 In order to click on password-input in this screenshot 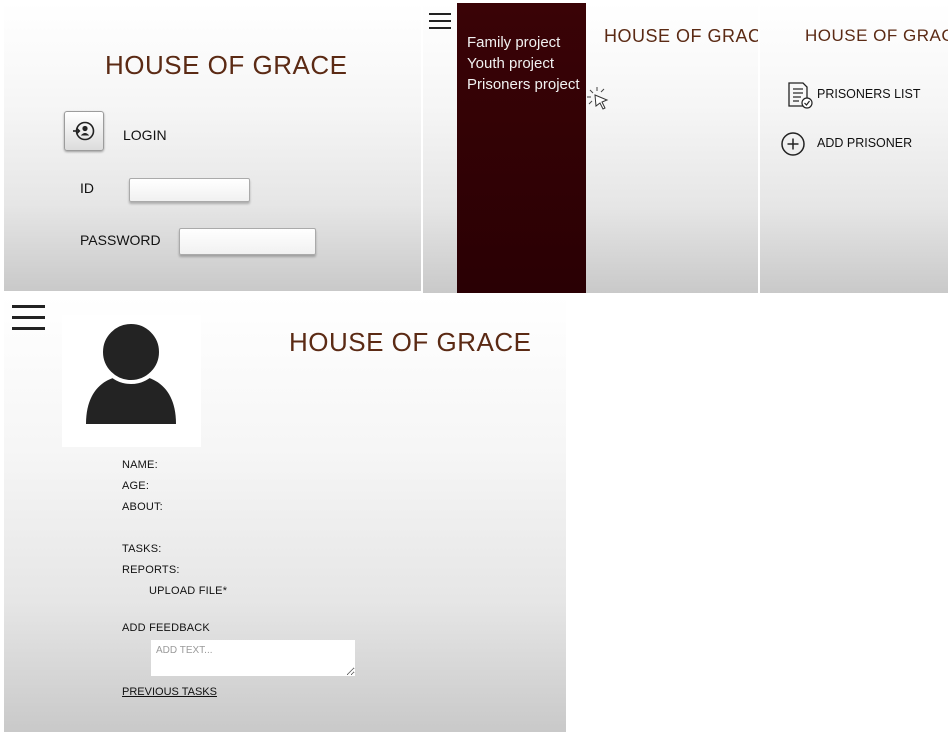, I will do `click(247, 241)`.